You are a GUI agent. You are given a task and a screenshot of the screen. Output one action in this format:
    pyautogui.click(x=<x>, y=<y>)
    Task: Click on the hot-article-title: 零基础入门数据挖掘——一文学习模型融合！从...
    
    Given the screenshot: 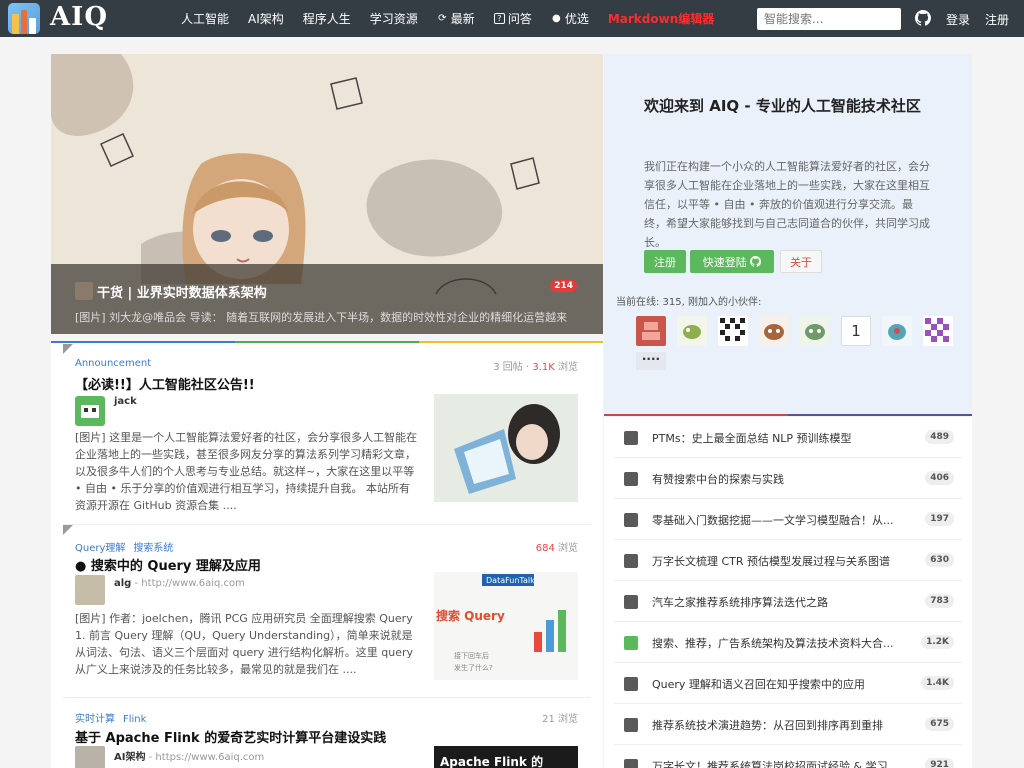 What is the action you would take?
    pyautogui.click(x=778, y=520)
    